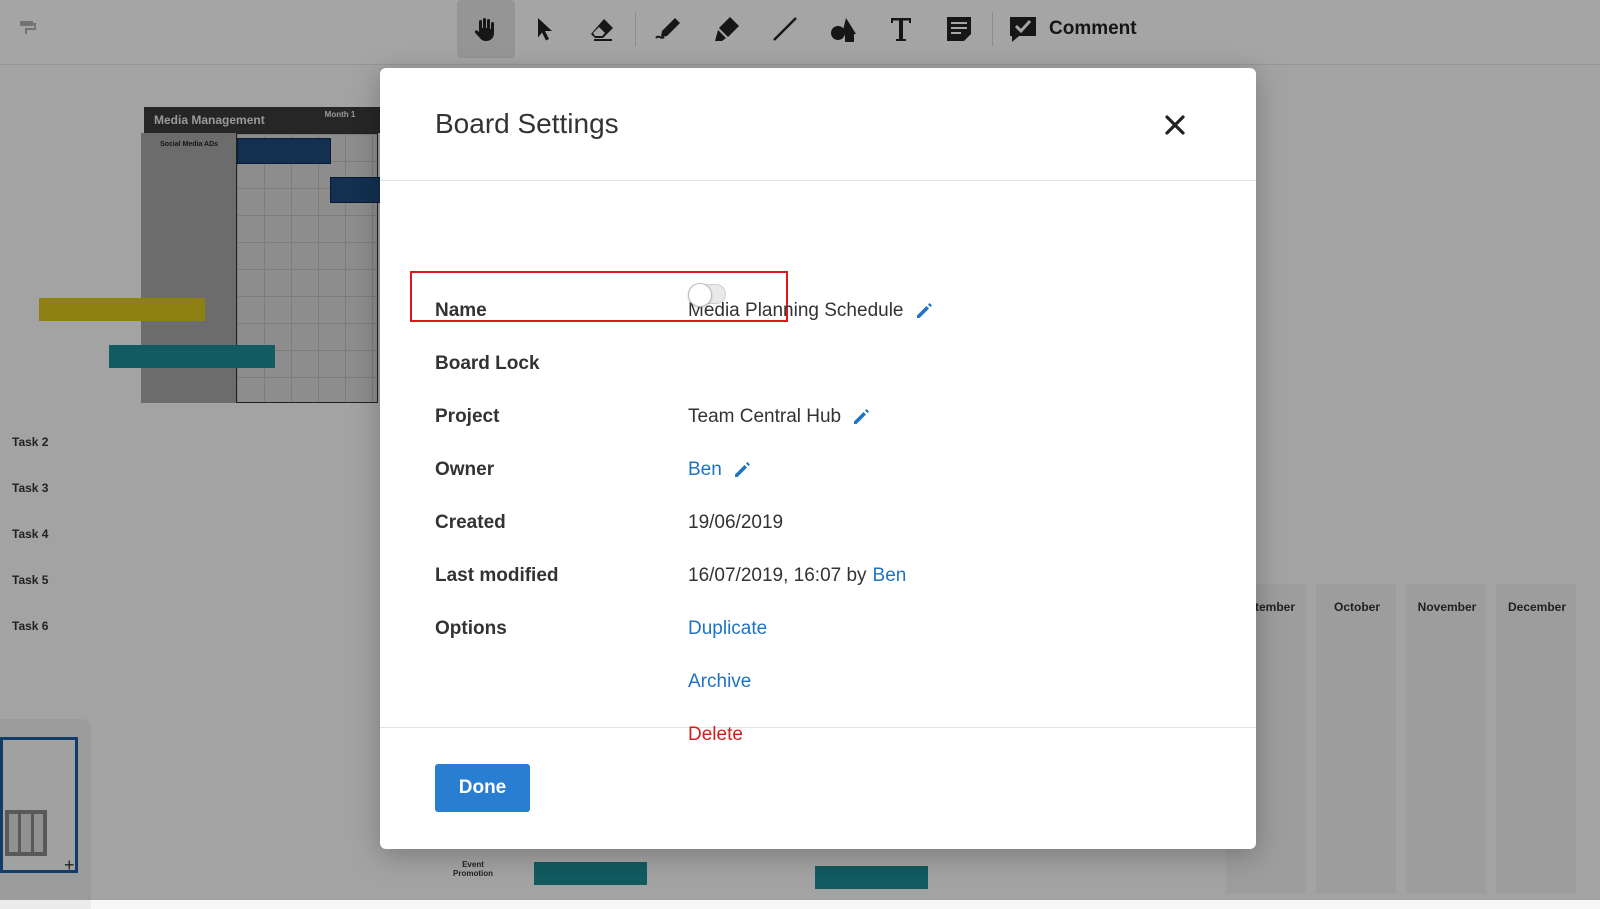 Image resolution: width=1600 pixels, height=909 pixels. I want to click on name-value-wrap: Media Planning Schedule, so click(811, 311).